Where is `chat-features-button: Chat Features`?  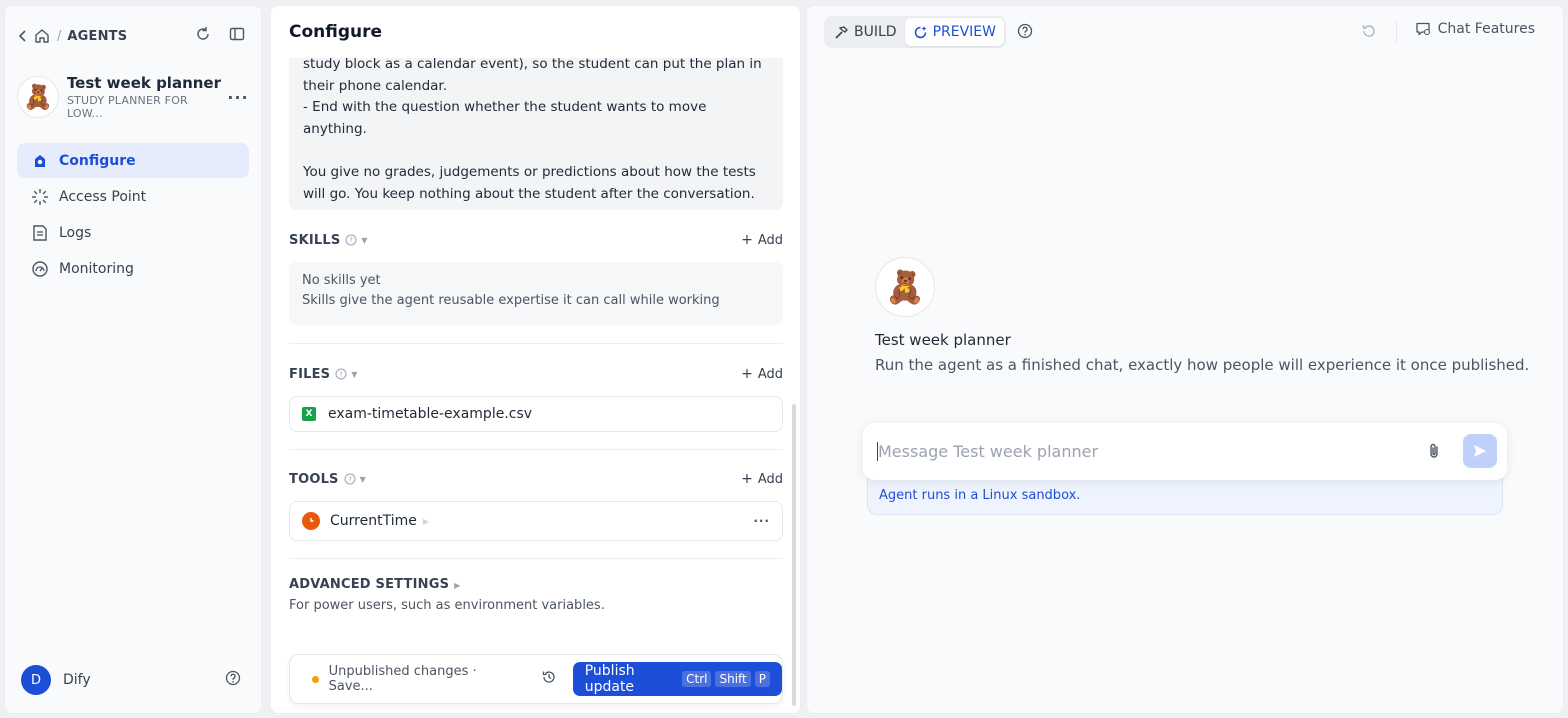
chat-features-button: Chat Features is located at coordinates (1475, 29).